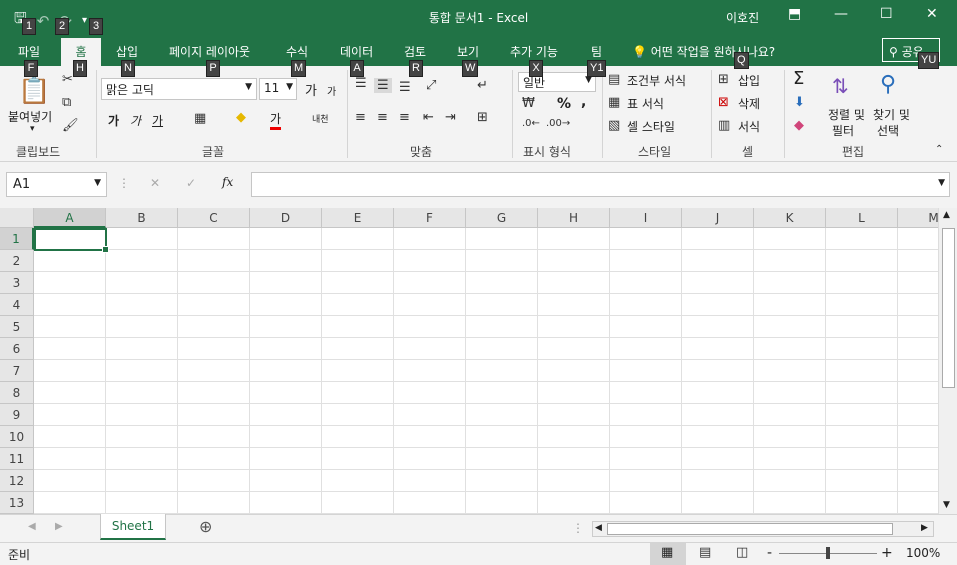 Image resolution: width=957 pixels, height=565 pixels. I want to click on column-header-e: E, so click(358, 218).